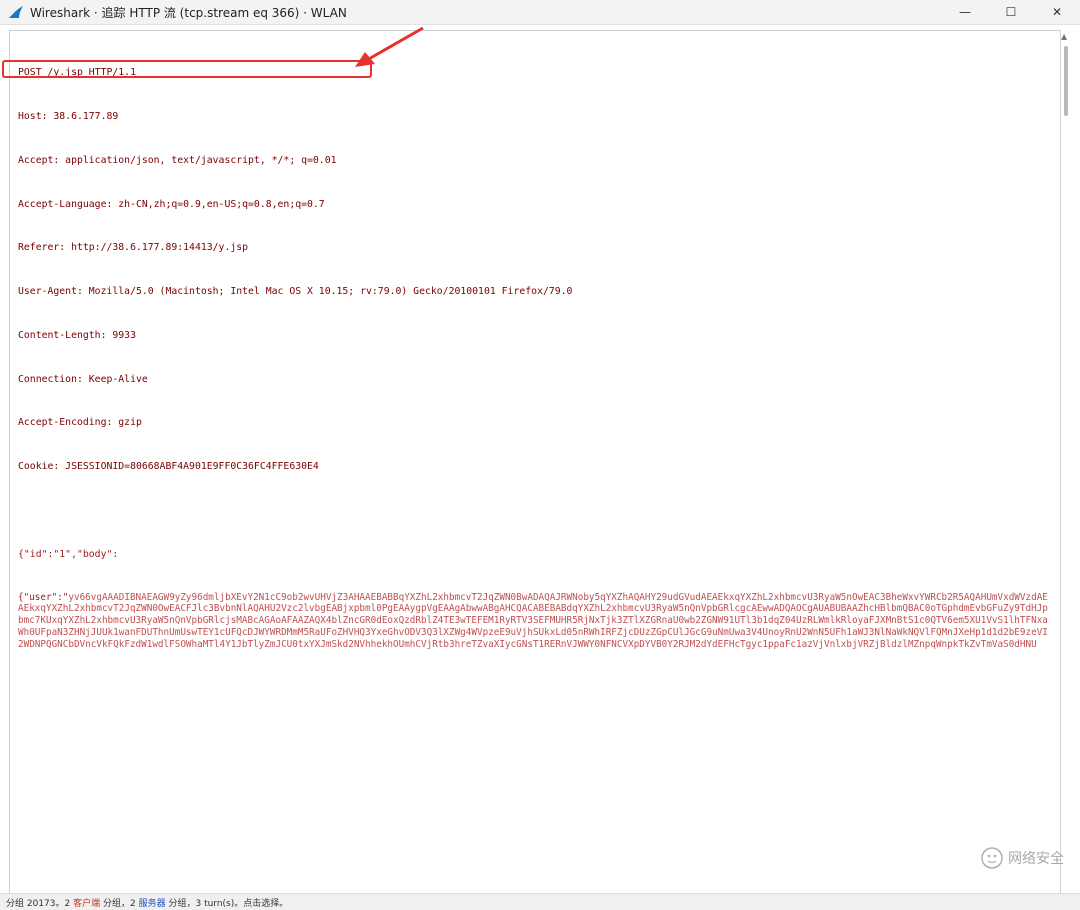  What do you see at coordinates (83, 379) in the screenshot?
I see `connection-header: Connection: Keep-Alive` at bounding box center [83, 379].